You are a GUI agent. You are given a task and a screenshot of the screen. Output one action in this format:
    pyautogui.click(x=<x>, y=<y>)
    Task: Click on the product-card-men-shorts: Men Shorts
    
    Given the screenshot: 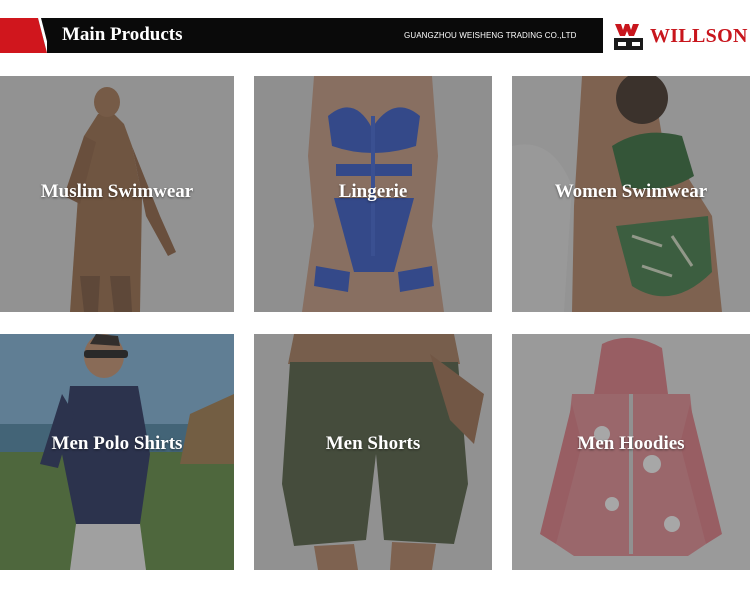 What is the action you would take?
    pyautogui.click(x=373, y=452)
    